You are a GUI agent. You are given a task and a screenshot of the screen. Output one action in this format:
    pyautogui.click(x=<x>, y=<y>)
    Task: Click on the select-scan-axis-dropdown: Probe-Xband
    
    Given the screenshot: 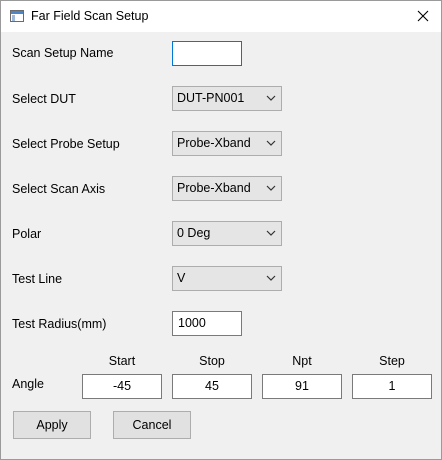 What is the action you would take?
    pyautogui.click(x=227, y=188)
    